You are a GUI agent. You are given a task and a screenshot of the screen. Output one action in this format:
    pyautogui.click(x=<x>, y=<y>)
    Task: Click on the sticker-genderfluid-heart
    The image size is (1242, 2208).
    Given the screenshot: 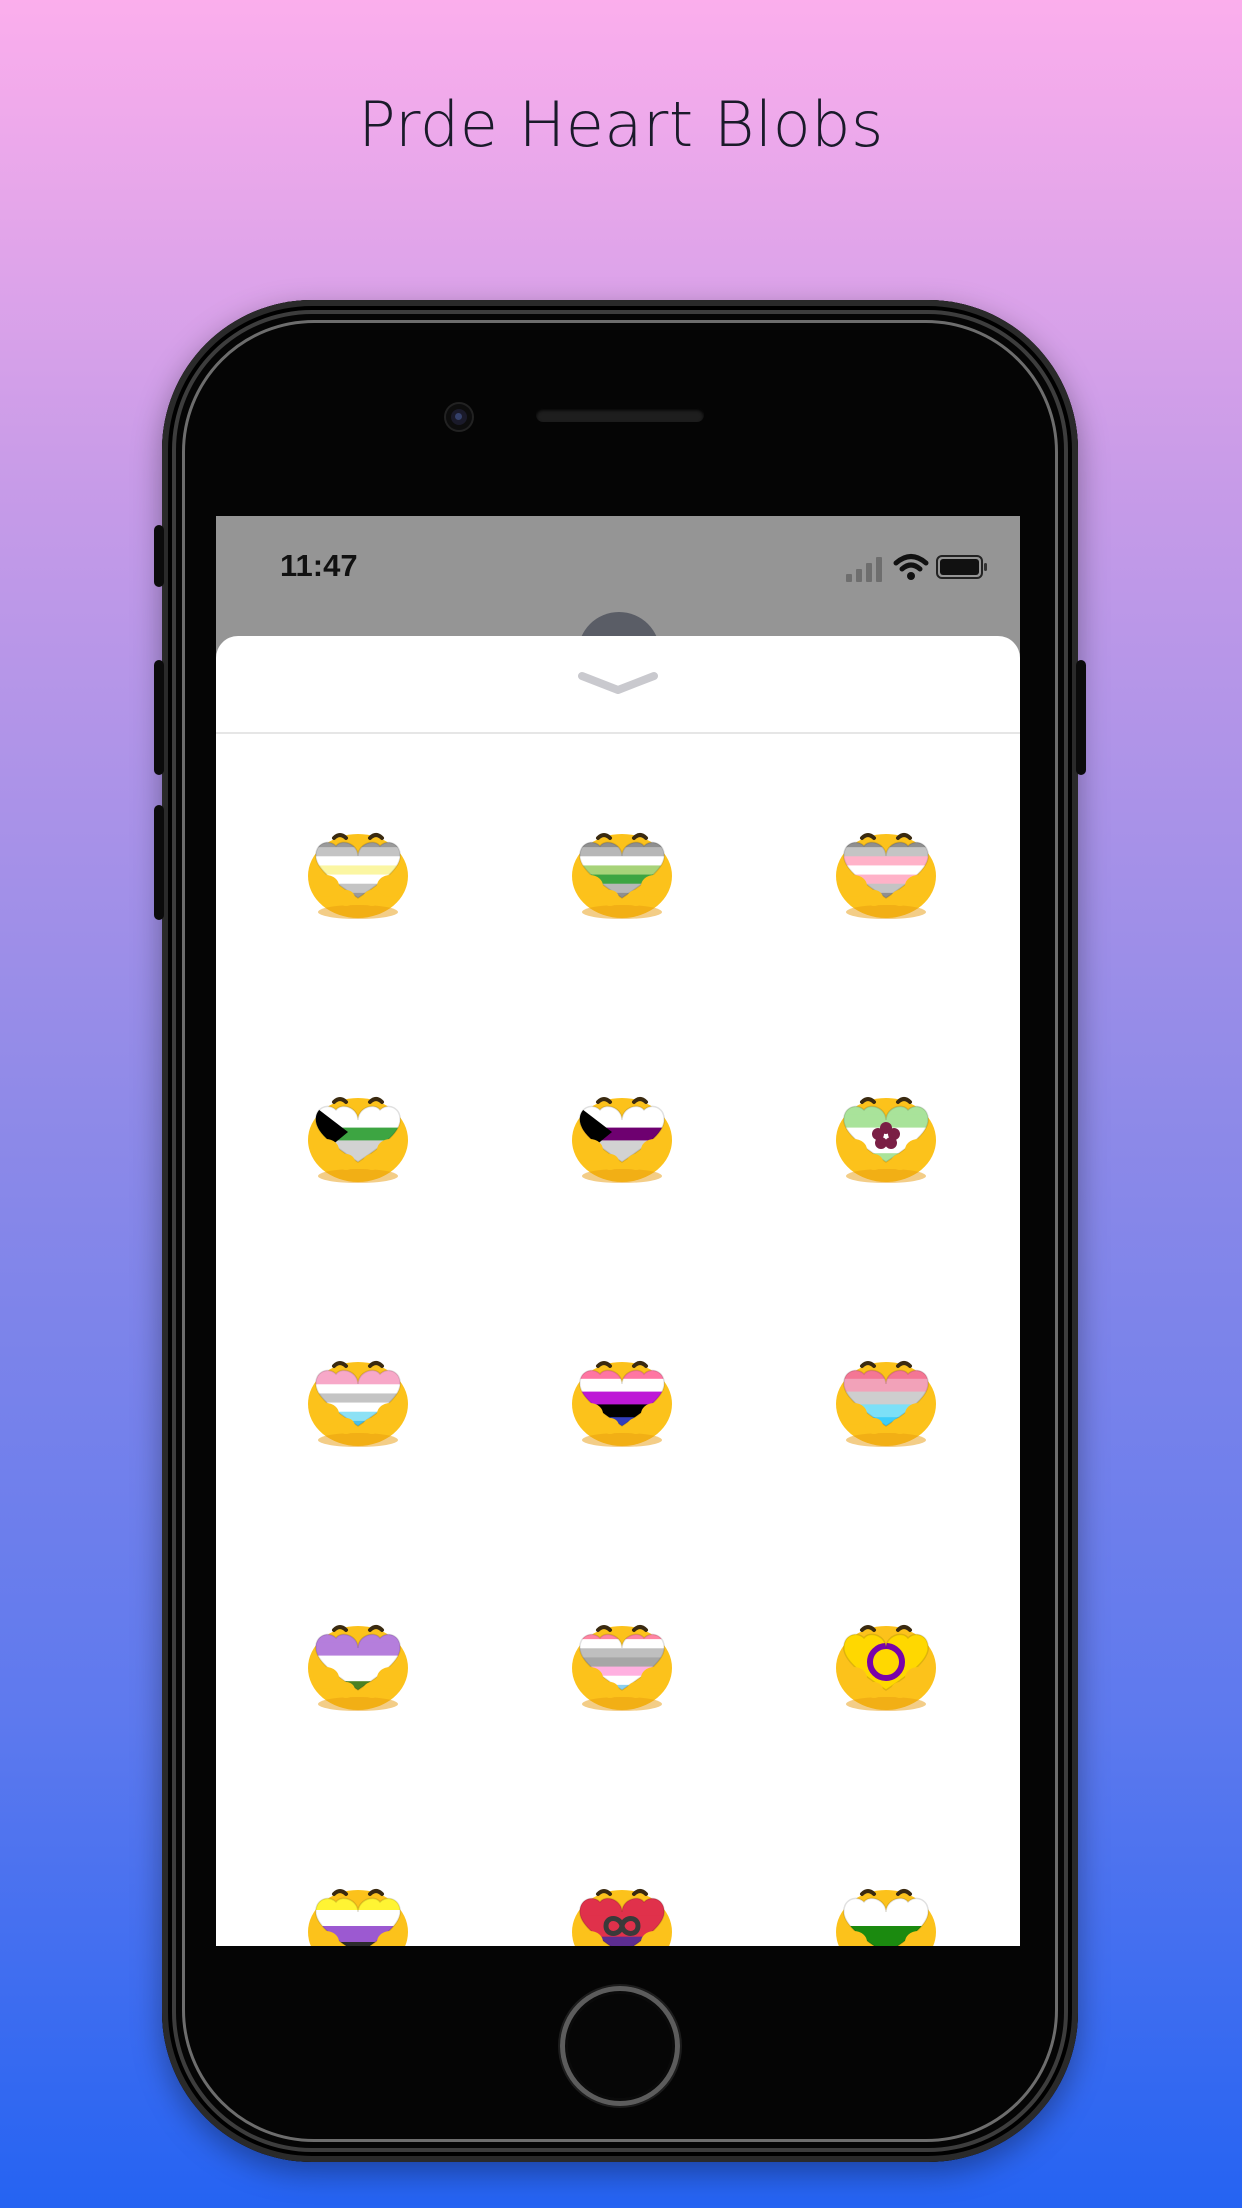 What is the action you would take?
    pyautogui.click(x=622, y=1402)
    